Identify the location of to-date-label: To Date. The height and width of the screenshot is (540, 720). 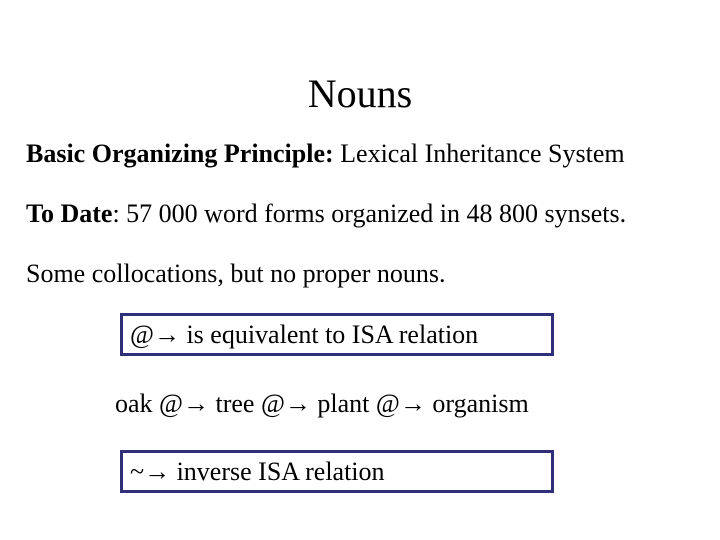
(69, 213).